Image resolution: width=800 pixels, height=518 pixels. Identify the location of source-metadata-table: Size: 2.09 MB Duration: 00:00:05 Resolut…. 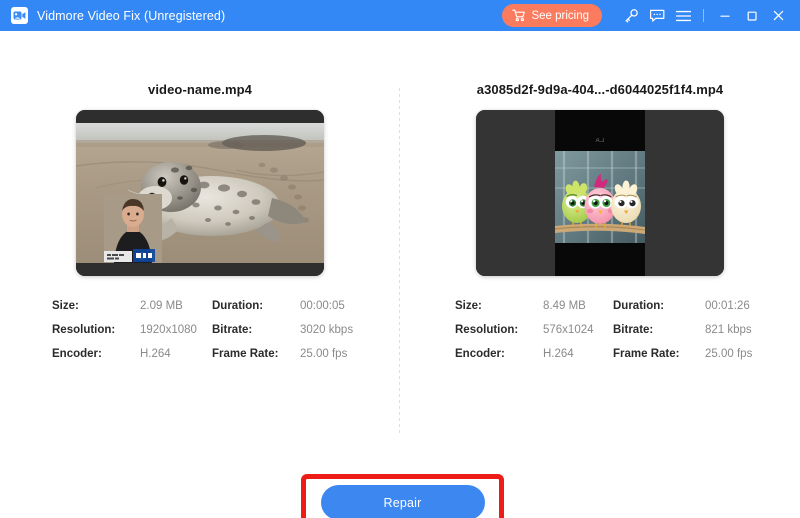
(202, 330).